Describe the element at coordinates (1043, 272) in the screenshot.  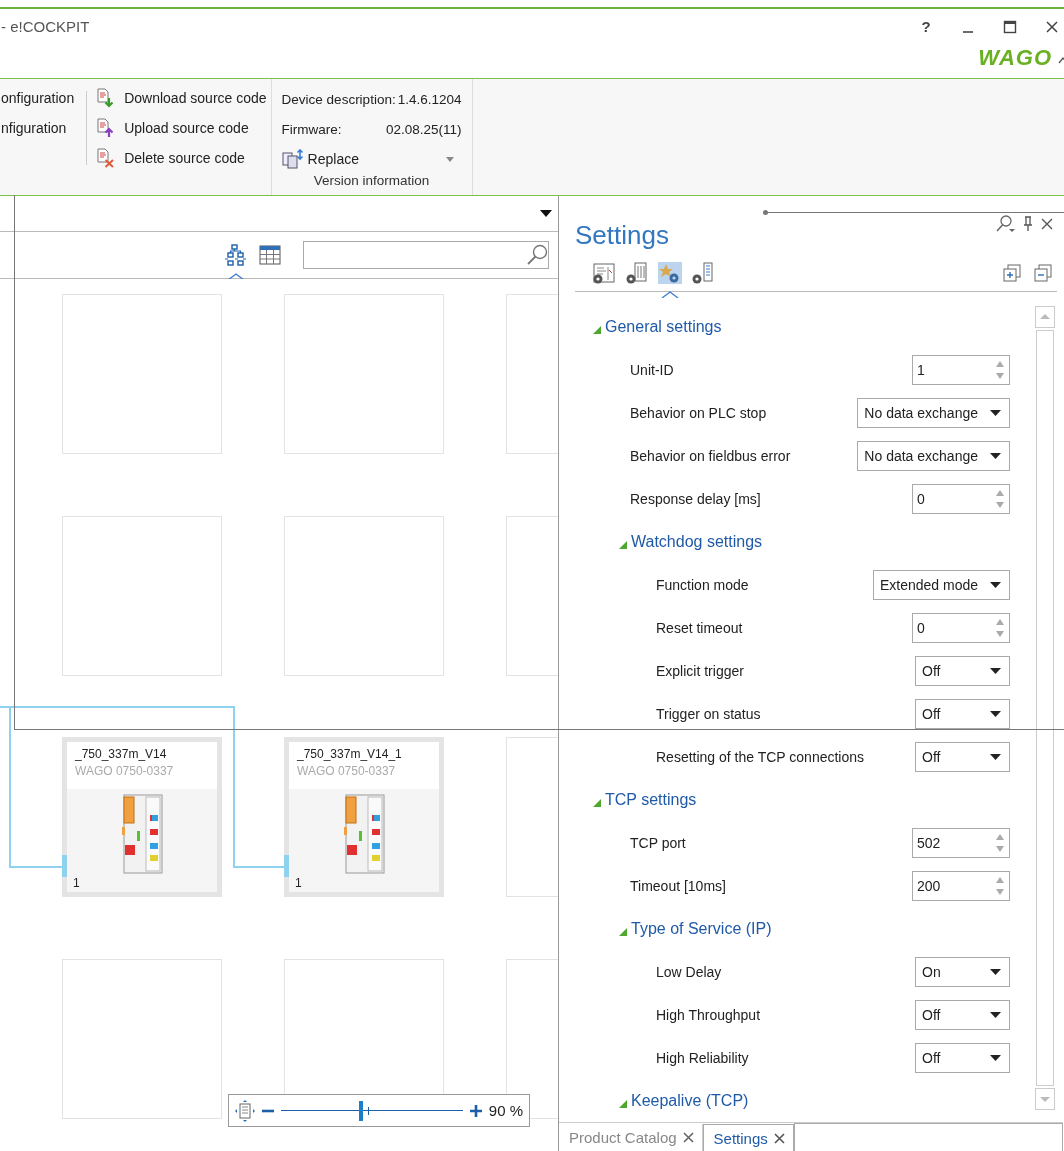
I see `collapse-all-icon` at that location.